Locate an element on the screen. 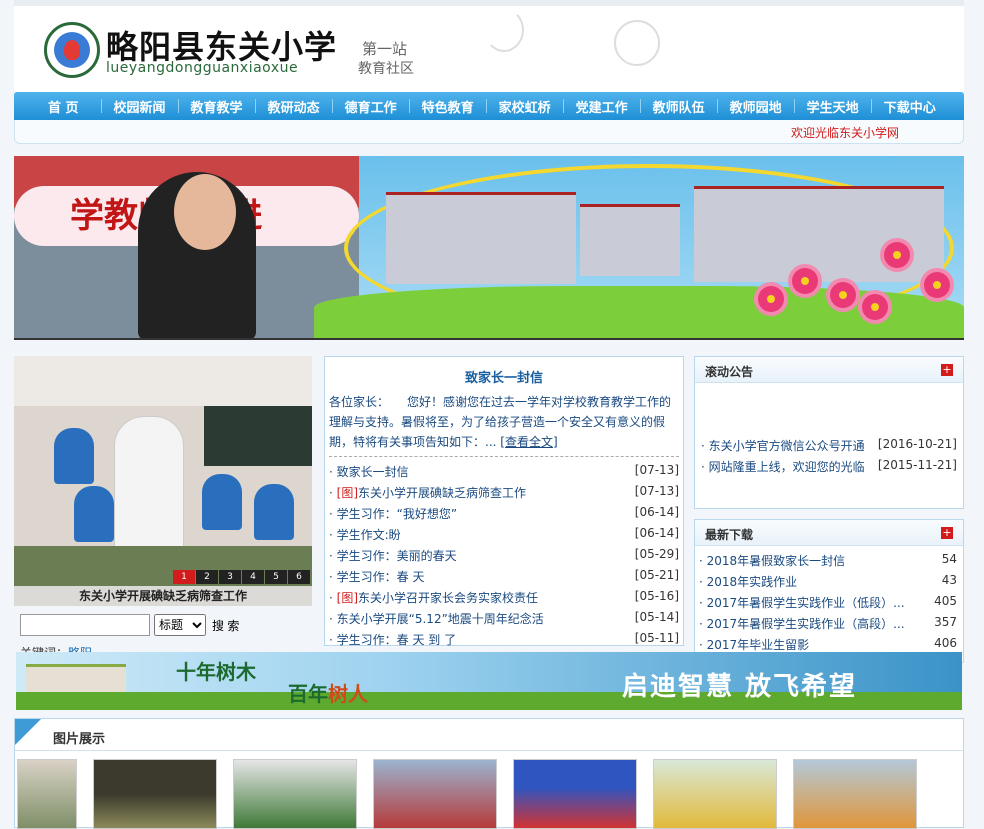 This screenshot has width=984, height=829. news-item: · 致家长一封信 [07-13] is located at coordinates (504, 473).